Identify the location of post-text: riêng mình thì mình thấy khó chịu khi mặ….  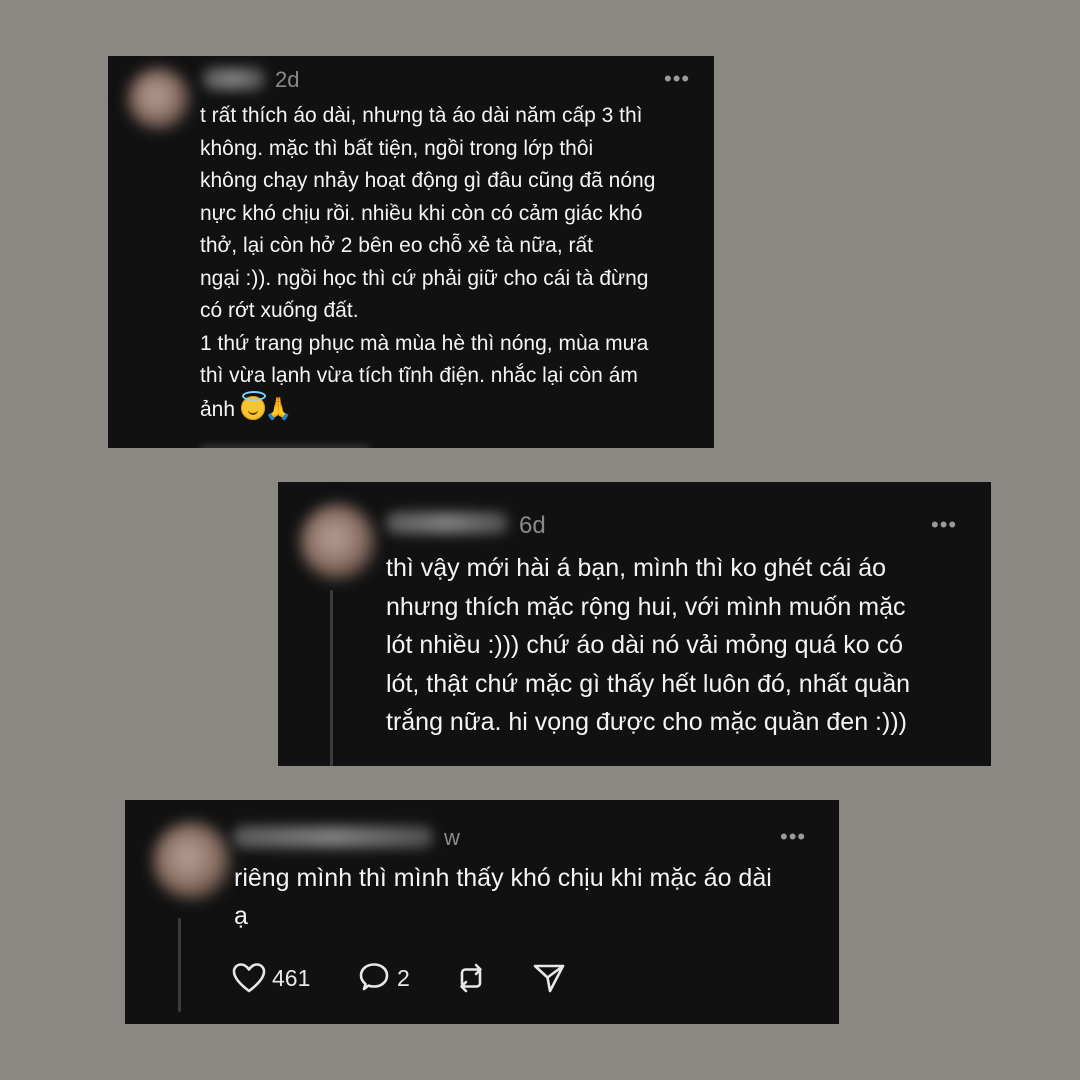
(503, 897).